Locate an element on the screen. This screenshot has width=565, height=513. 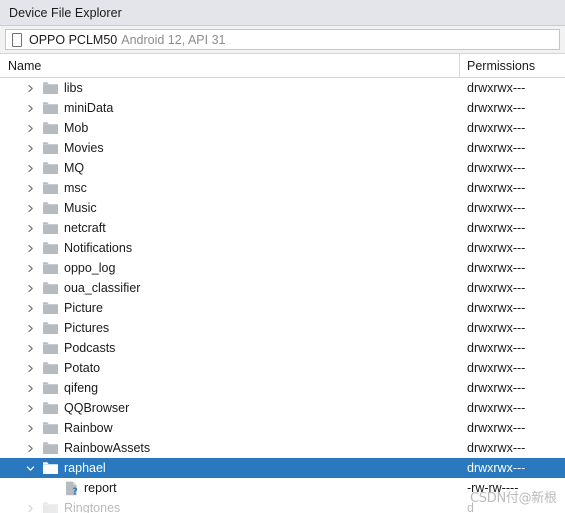
tree-row-label: Podcasts is located at coordinates (90, 348).